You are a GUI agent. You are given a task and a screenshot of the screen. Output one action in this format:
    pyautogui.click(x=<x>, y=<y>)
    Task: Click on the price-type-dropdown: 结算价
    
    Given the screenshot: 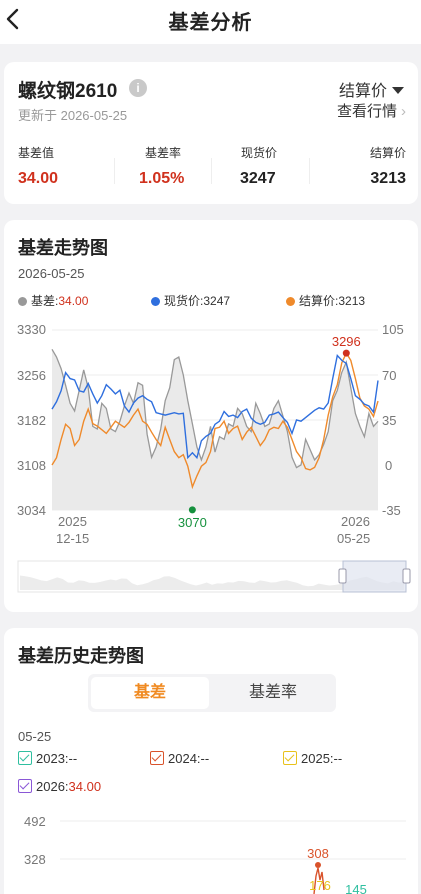 What is the action you would take?
    pyautogui.click(x=371, y=89)
    